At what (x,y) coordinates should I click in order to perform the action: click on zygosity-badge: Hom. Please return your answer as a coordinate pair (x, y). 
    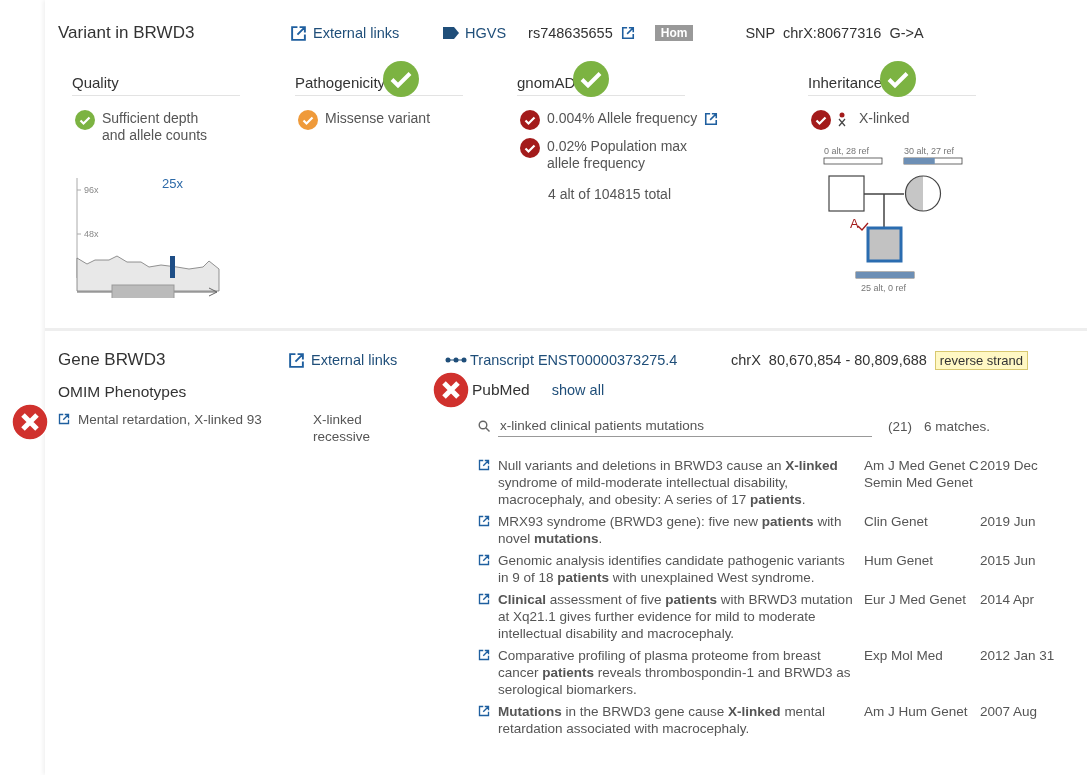
    Looking at the image, I should click on (674, 33).